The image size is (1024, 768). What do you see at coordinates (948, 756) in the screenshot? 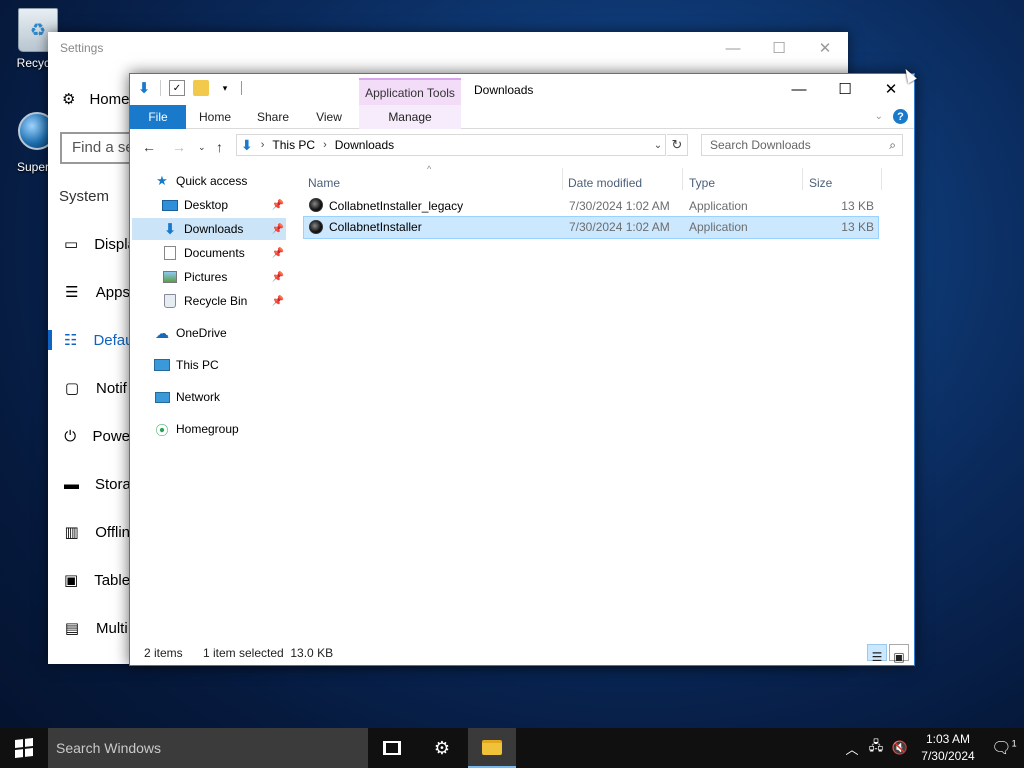
I see `clock-date: 7/30/2024` at bounding box center [948, 756].